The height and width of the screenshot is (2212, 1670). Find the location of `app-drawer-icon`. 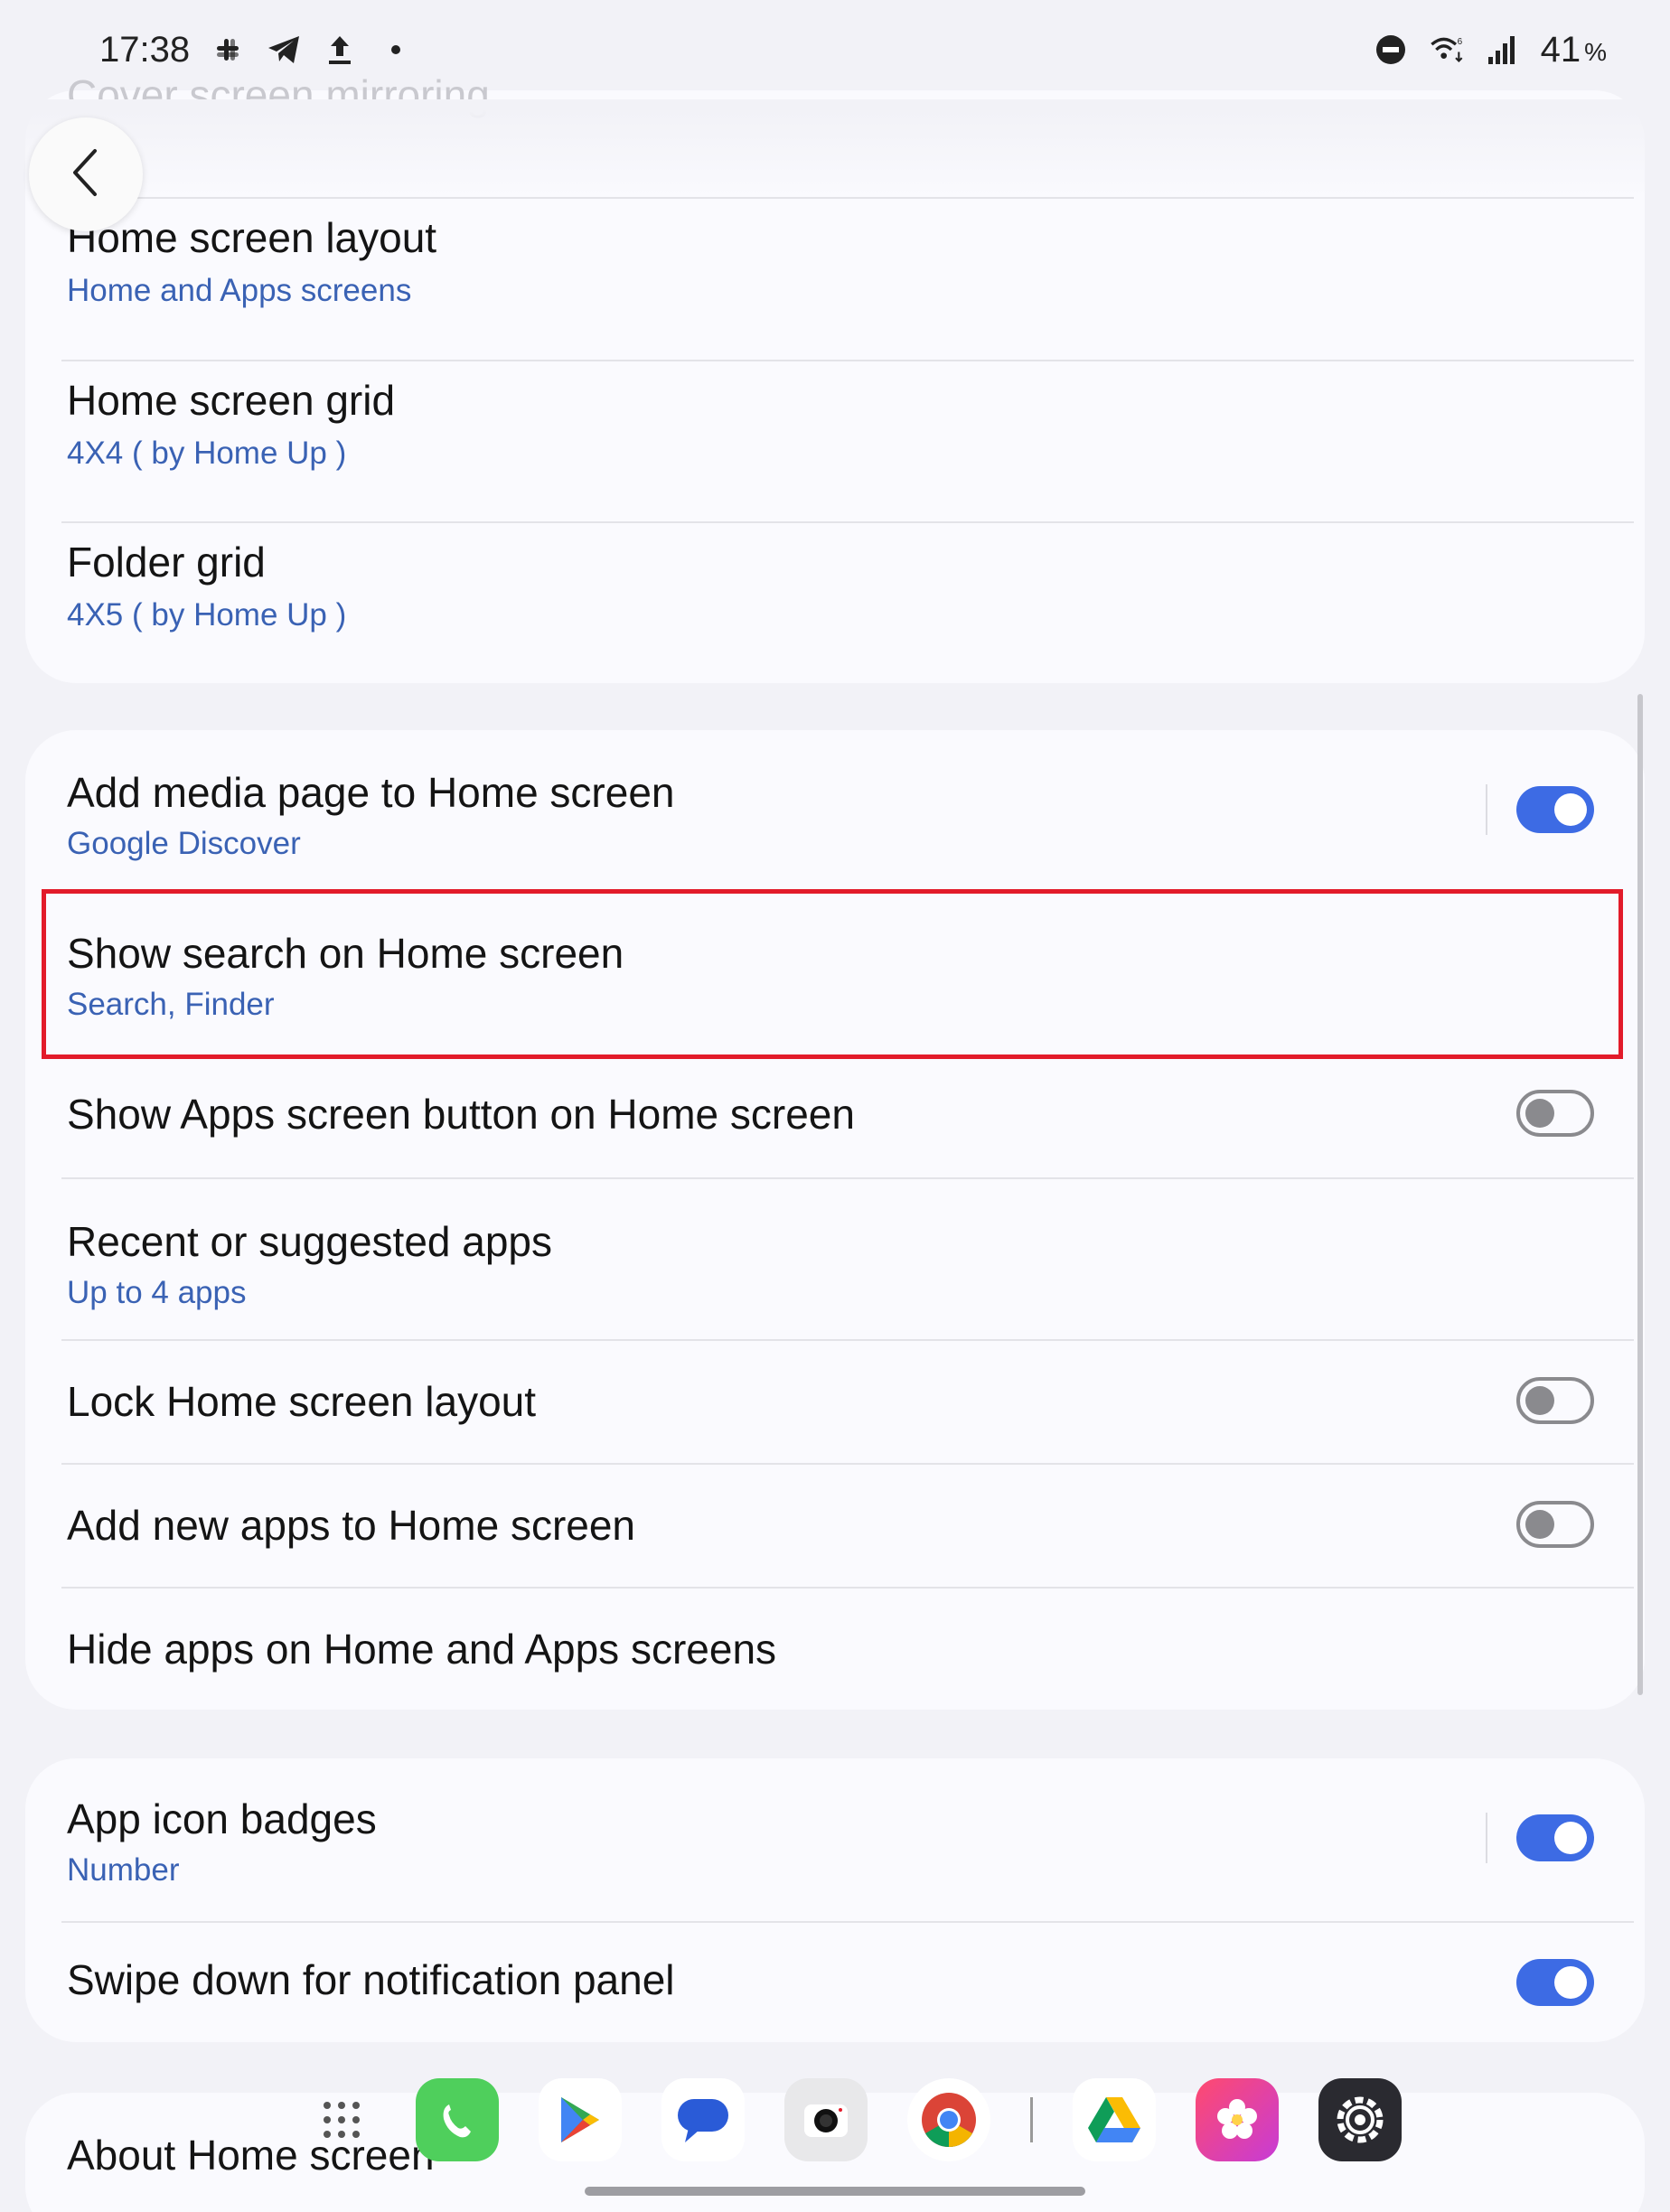

app-drawer-icon is located at coordinates (341, 2119).